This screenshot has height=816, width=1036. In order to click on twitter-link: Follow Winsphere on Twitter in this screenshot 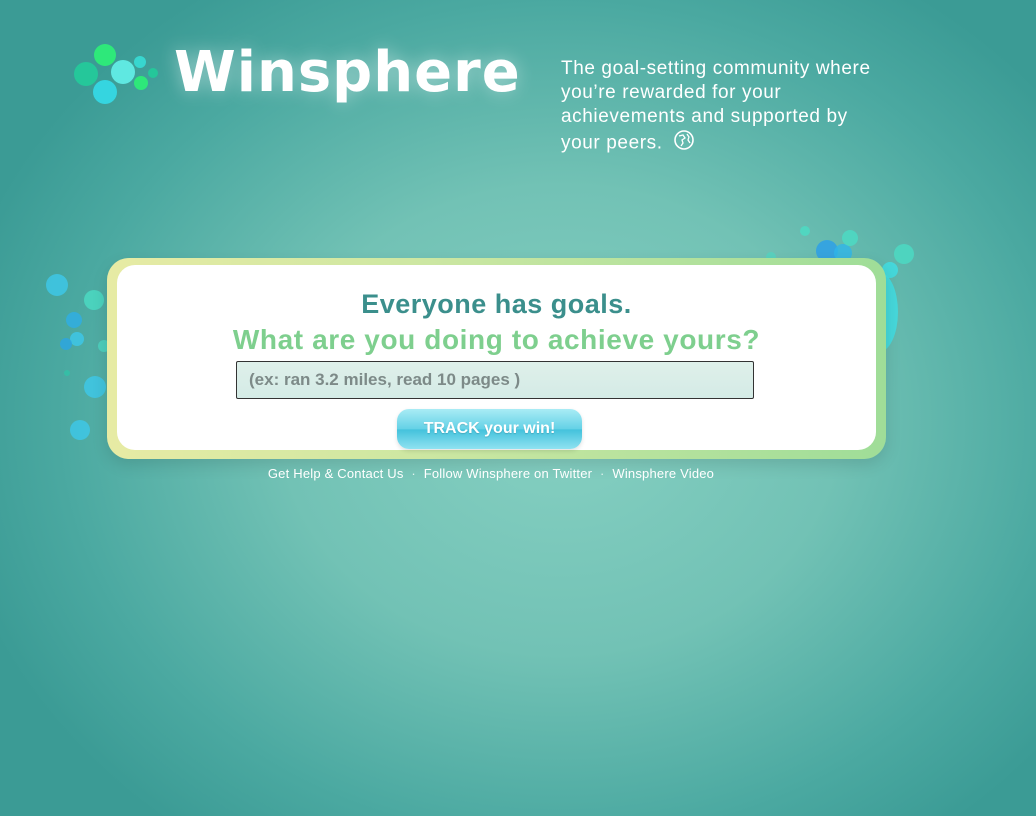, I will do `click(508, 473)`.